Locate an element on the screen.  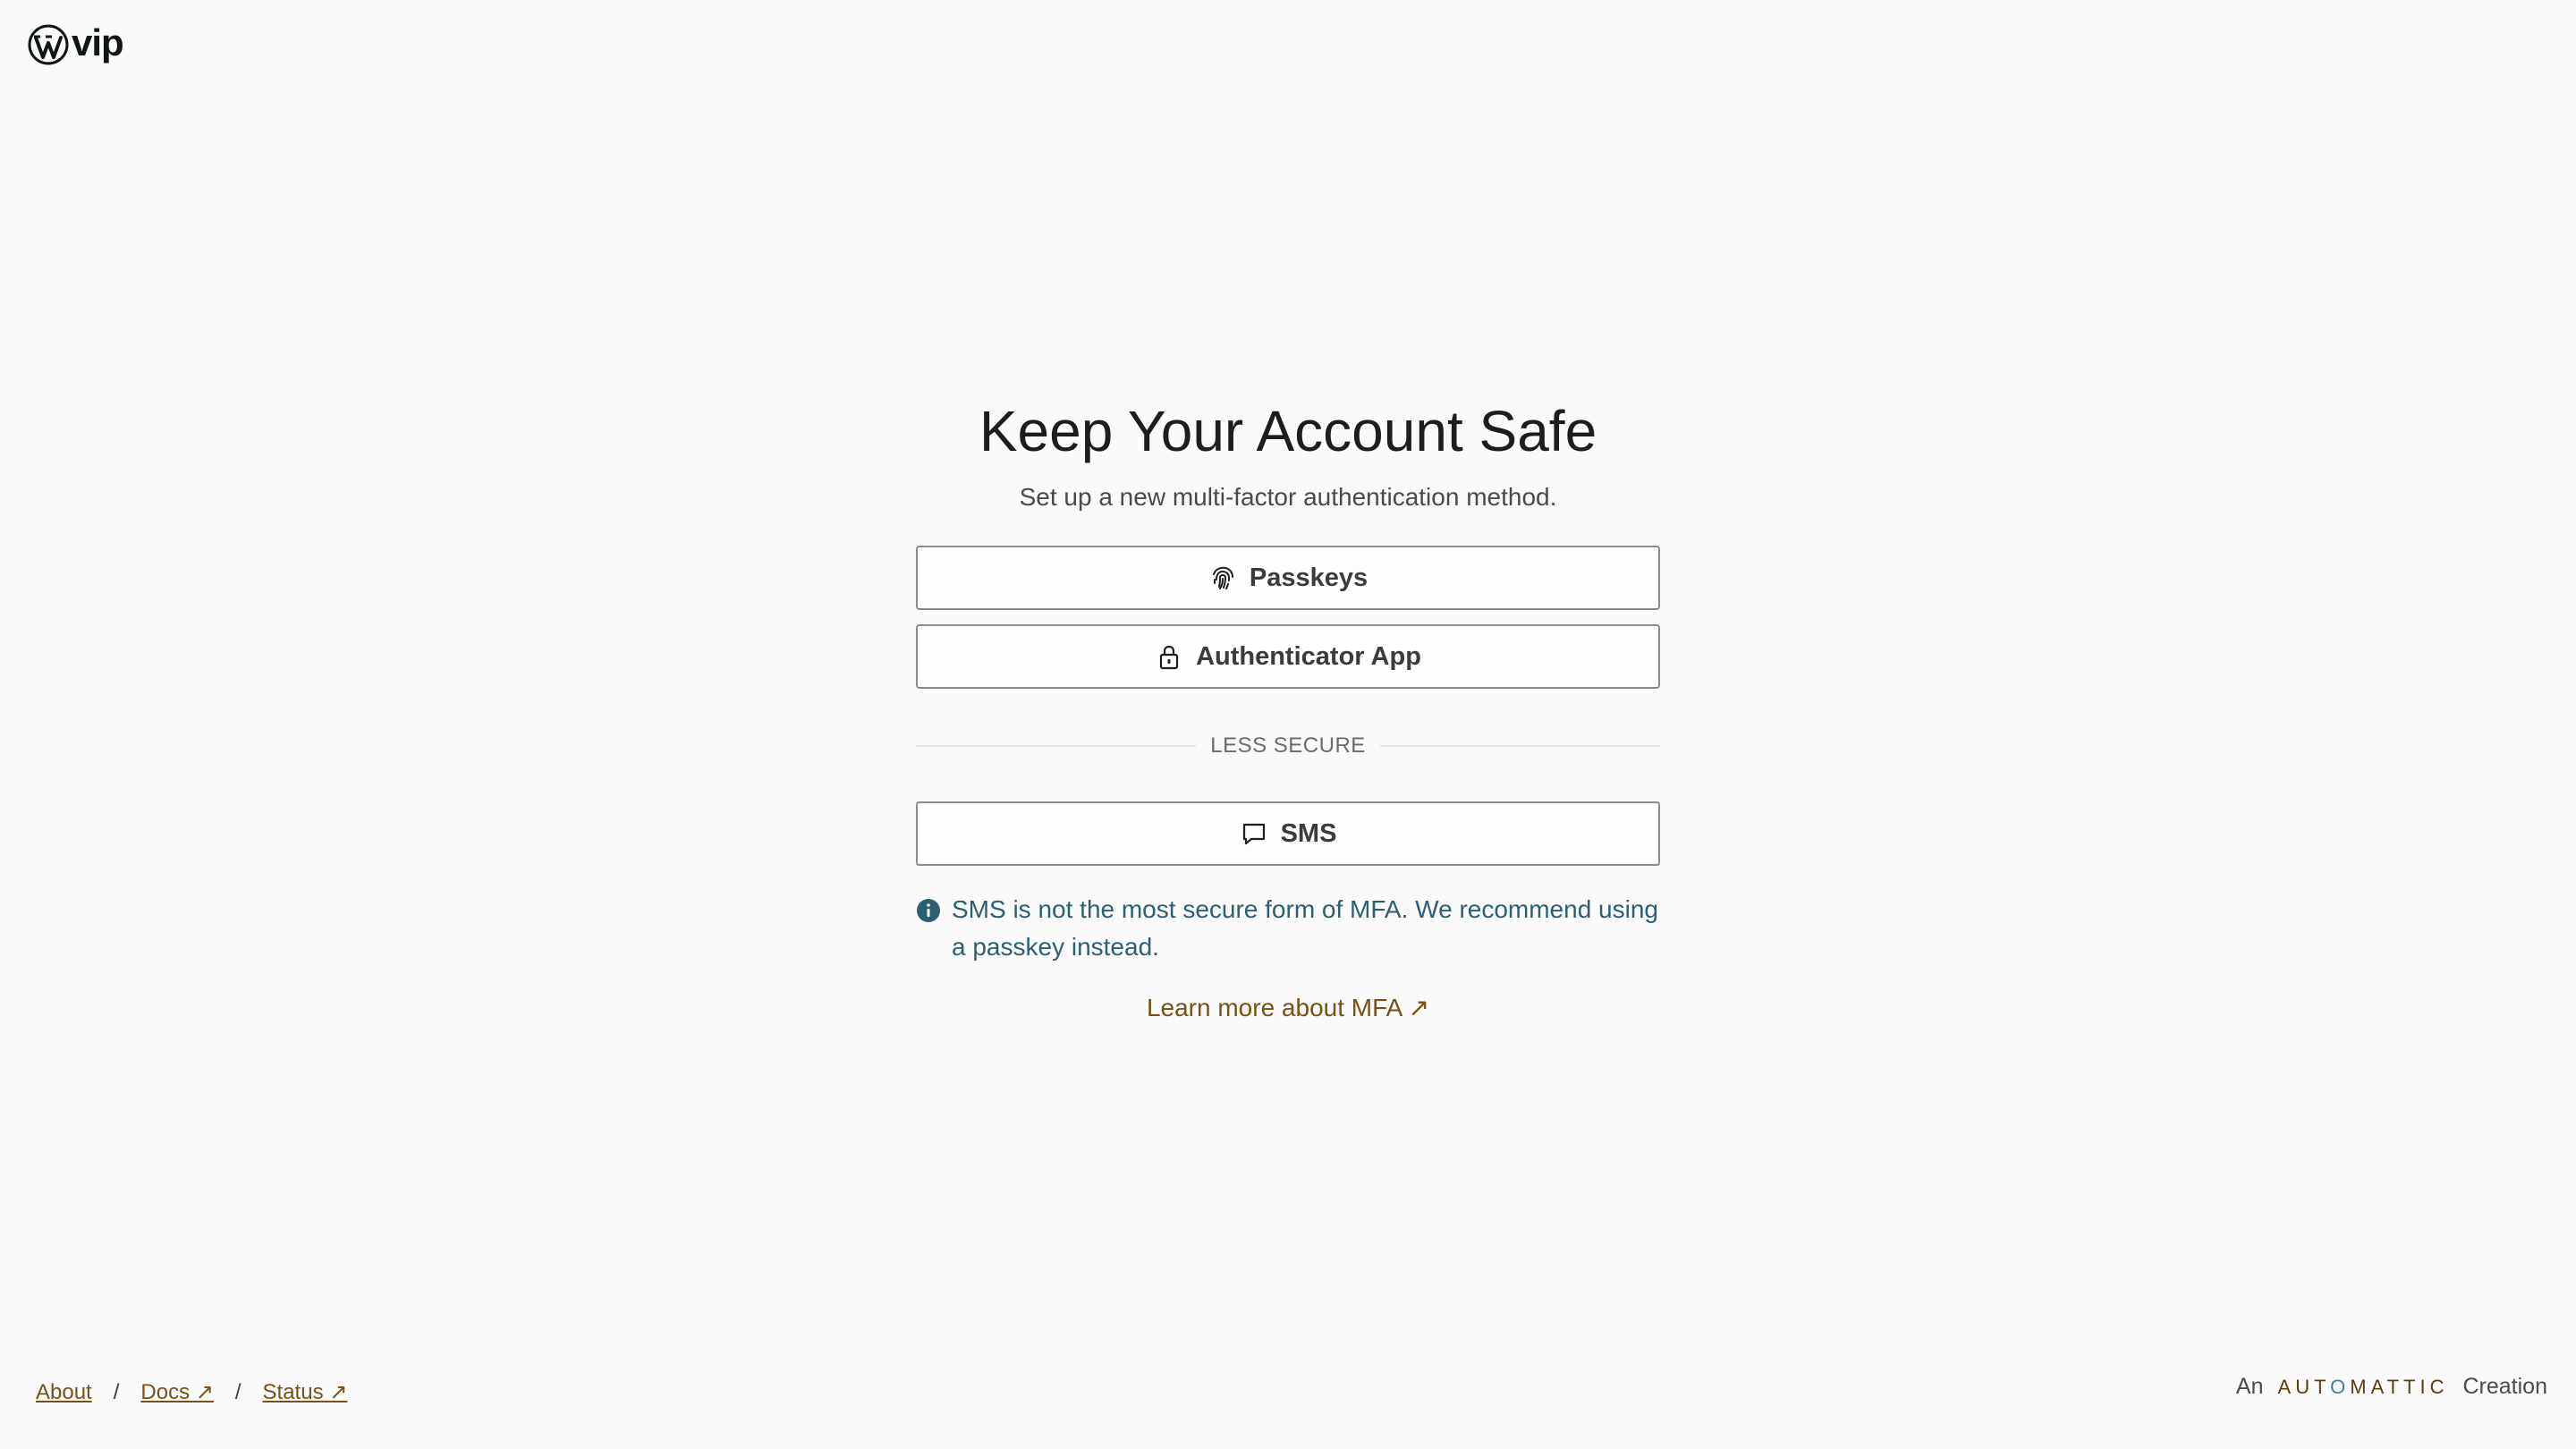
footer-links: About / Docs ↗ / Status ↗ is located at coordinates (191, 1392).